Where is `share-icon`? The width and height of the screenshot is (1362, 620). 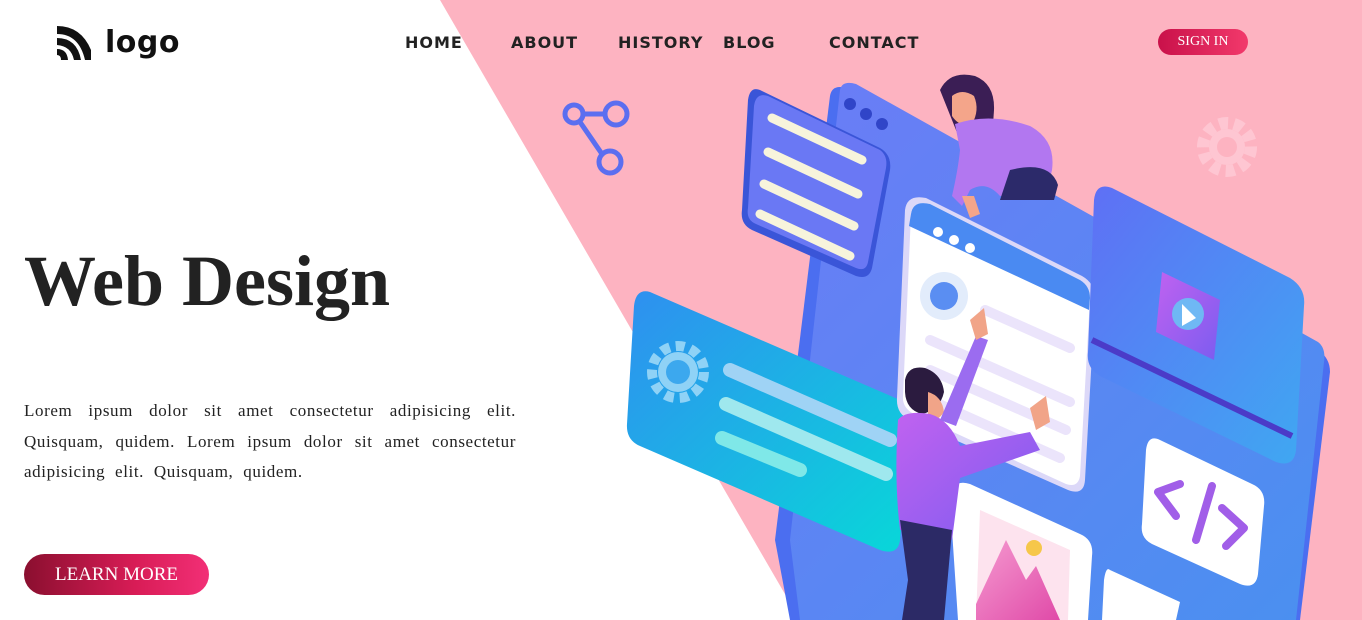
share-icon is located at coordinates (596, 138).